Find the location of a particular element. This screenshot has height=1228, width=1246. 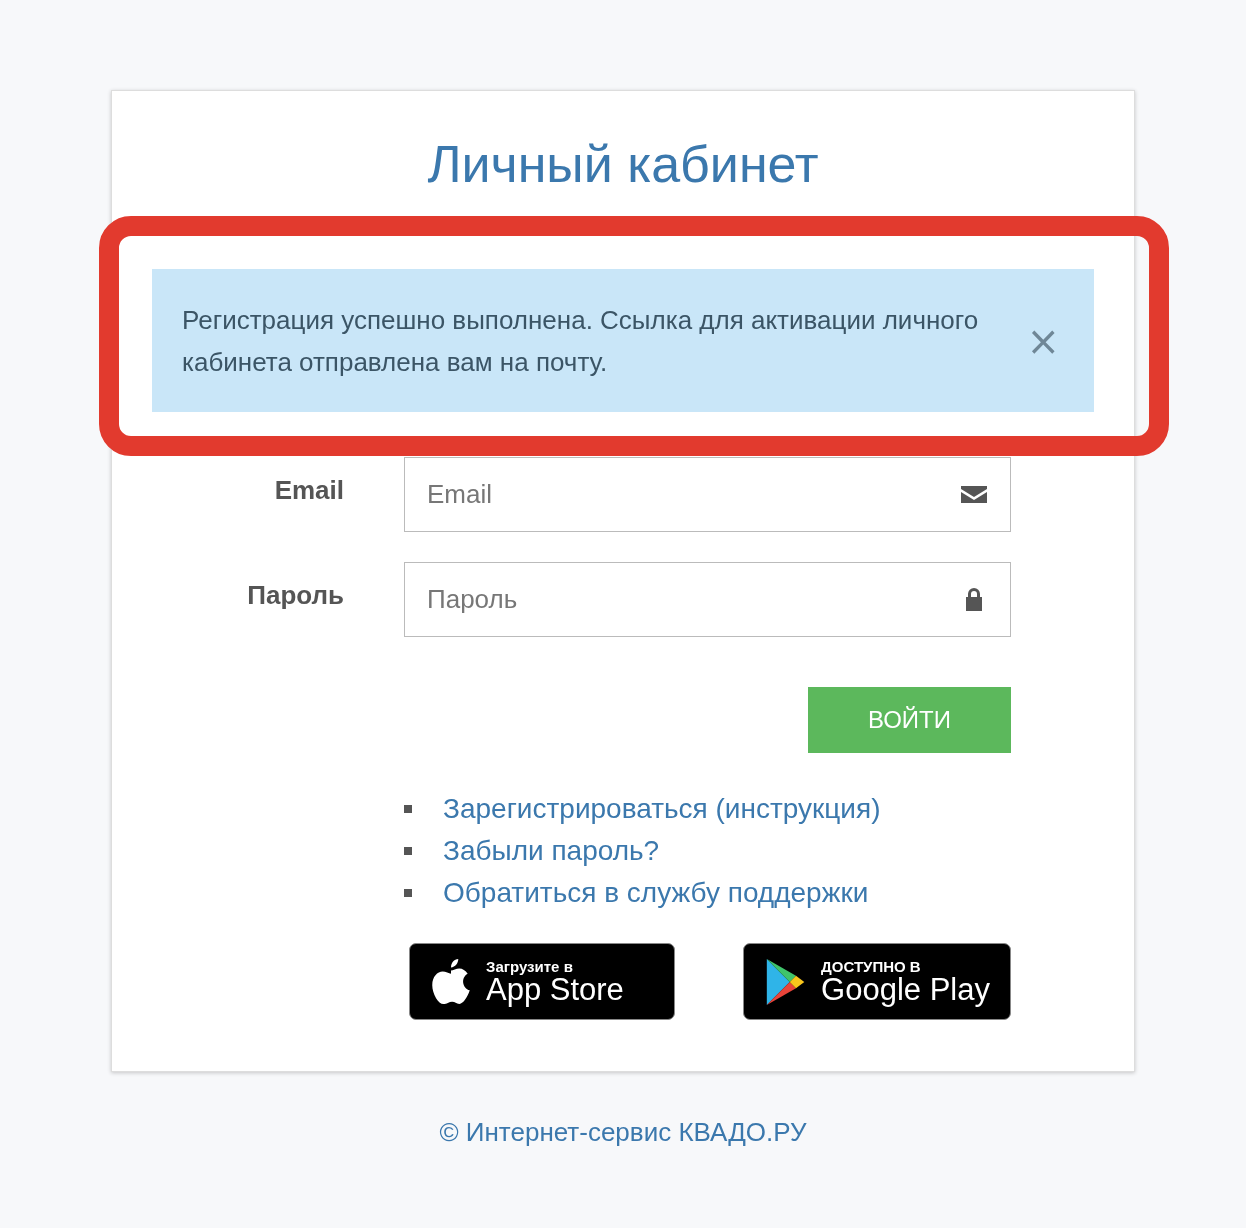

field-label: Email is located at coordinates (308, 490).